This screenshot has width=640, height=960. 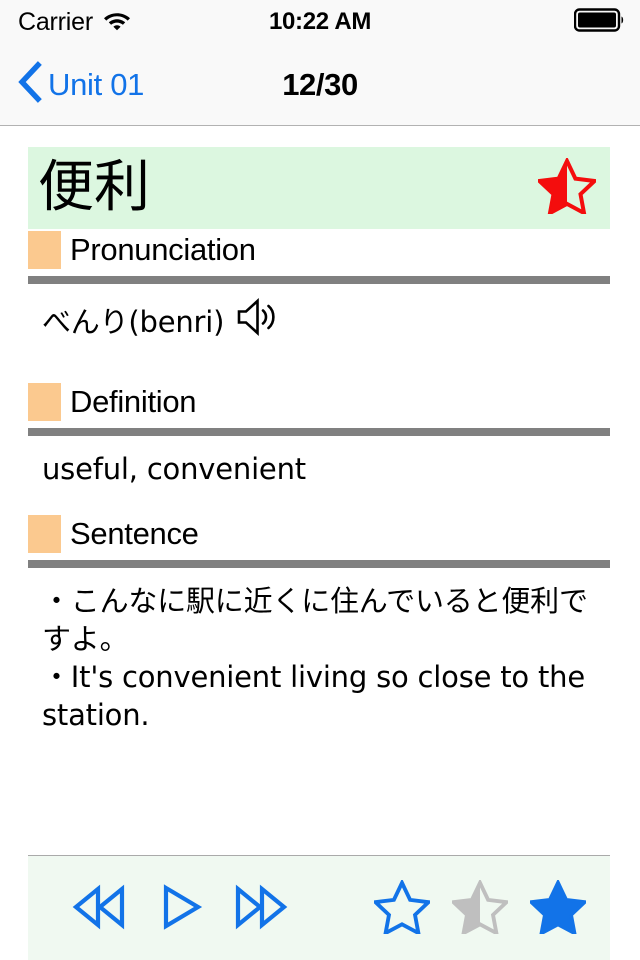 I want to click on chevron-left-icon, so click(x=29, y=84).